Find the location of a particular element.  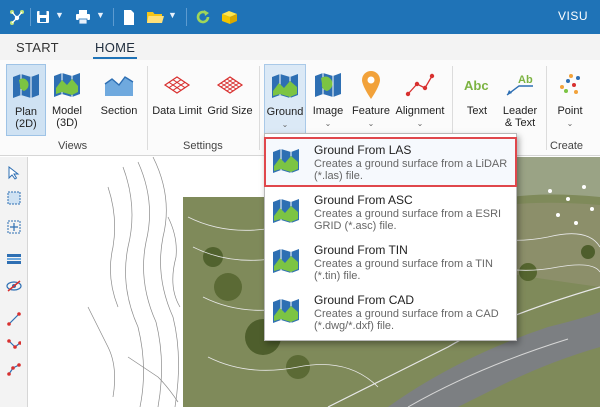

feature-button: Feature ⌄ is located at coordinates (371, 100).